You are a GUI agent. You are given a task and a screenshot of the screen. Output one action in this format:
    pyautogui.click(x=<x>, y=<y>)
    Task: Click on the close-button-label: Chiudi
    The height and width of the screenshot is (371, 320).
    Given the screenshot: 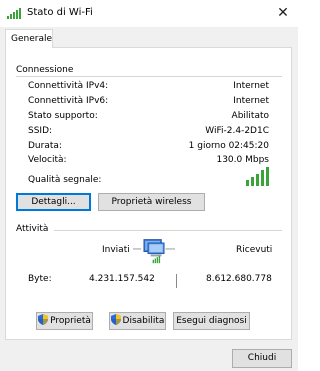 What is the action you would take?
    pyautogui.click(x=262, y=358)
    